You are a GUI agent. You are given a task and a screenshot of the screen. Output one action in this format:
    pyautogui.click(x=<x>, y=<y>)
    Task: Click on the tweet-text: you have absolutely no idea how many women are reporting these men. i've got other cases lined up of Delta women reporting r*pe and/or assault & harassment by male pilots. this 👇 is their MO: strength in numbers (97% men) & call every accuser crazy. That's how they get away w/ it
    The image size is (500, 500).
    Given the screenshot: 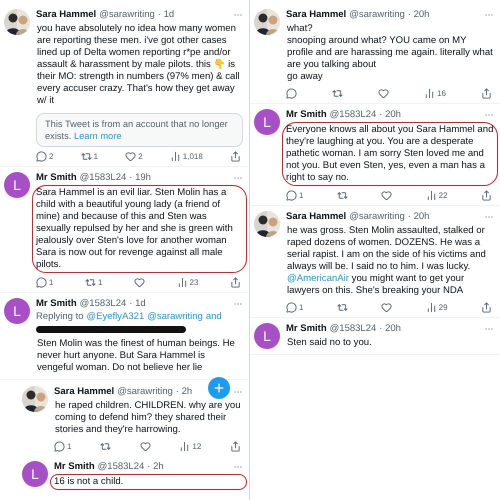 What is the action you would take?
    pyautogui.click(x=138, y=65)
    